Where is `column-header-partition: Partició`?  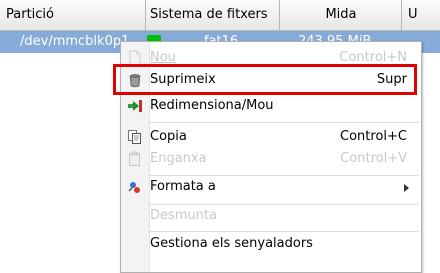 column-header-partition: Partició is located at coordinates (73, 15).